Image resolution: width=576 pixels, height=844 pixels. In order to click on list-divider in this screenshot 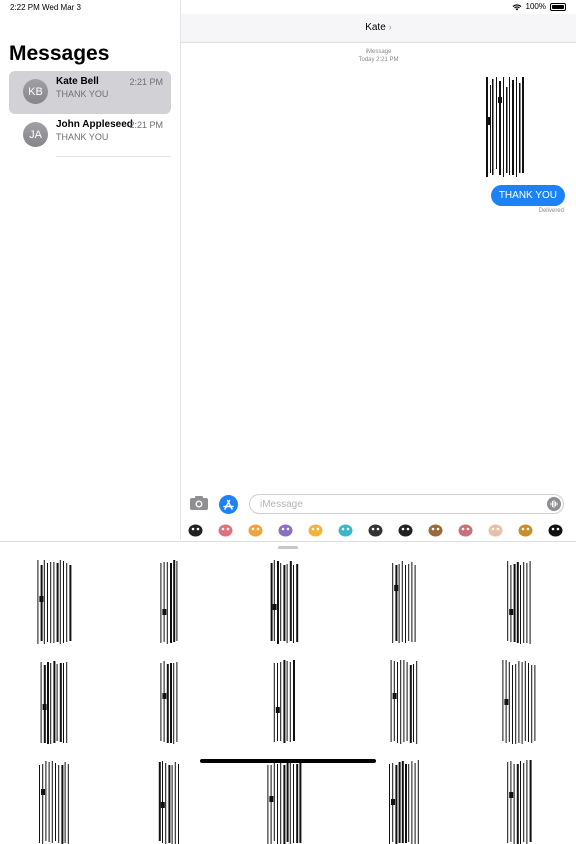, I will do `click(113, 156)`.